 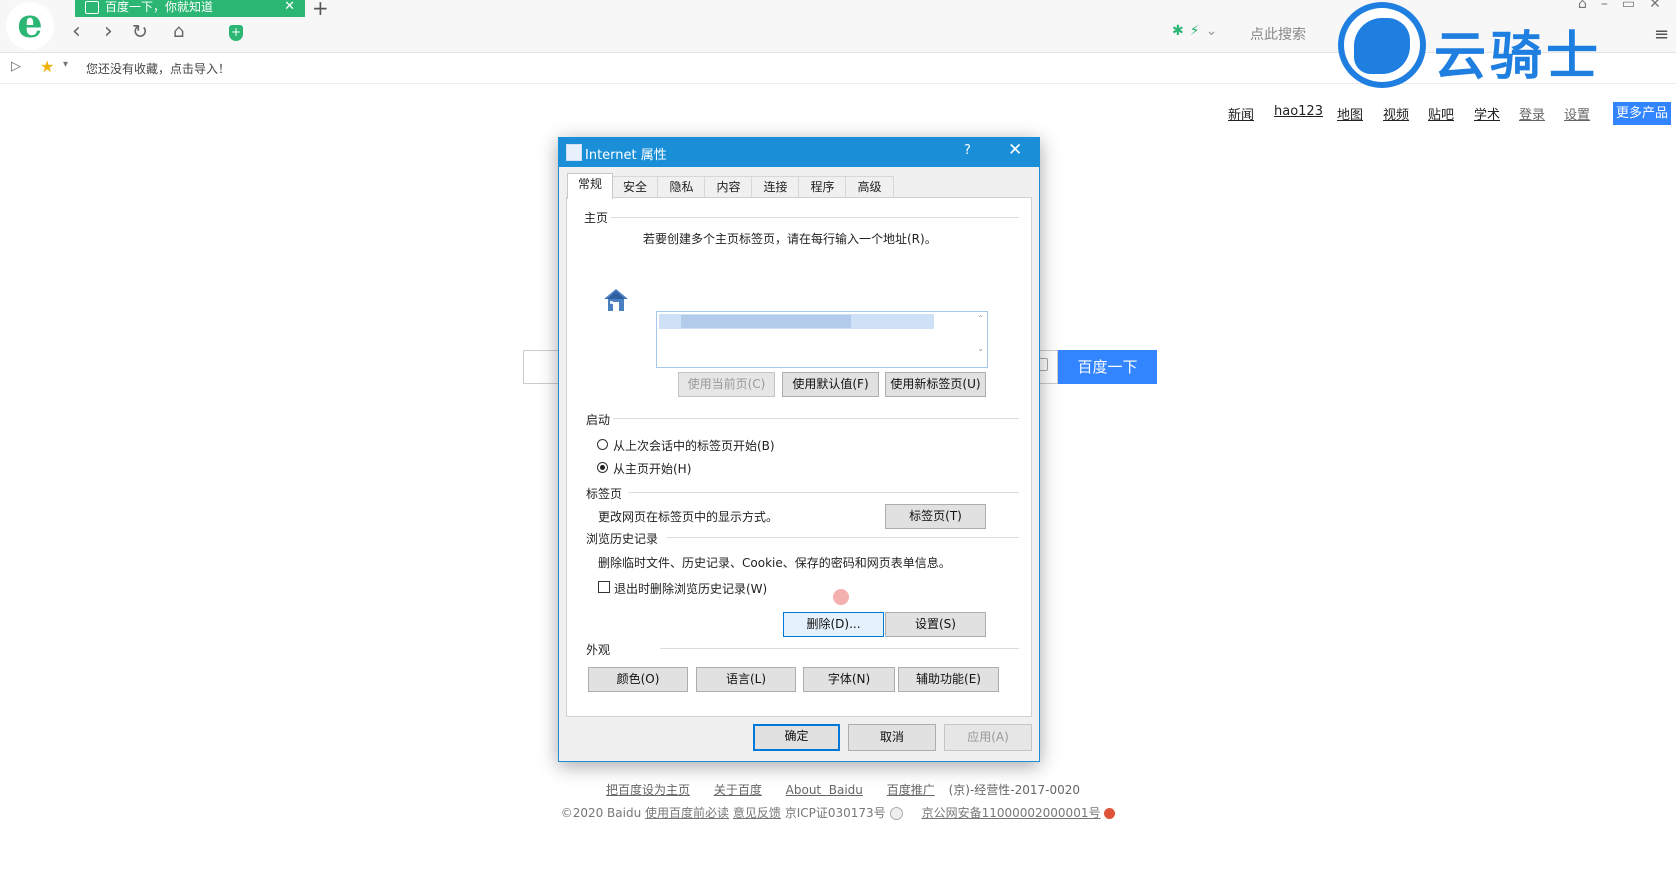 What do you see at coordinates (574, 152) in the screenshot?
I see `internet-options-icon` at bounding box center [574, 152].